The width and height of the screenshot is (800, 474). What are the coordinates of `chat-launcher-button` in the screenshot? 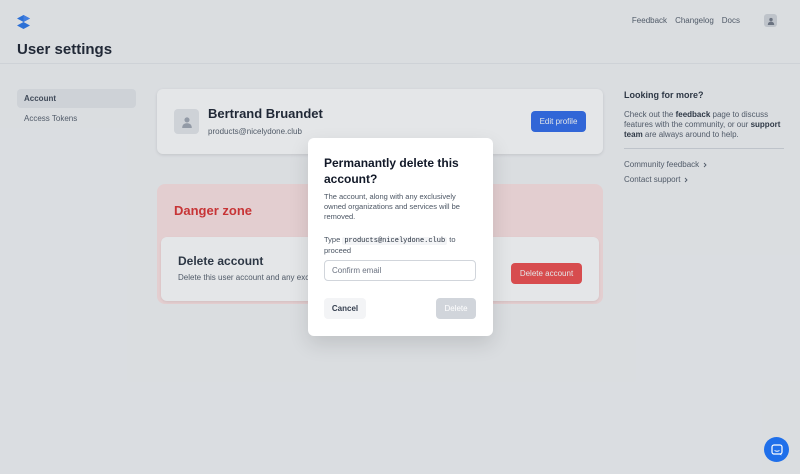 It's located at (776, 449).